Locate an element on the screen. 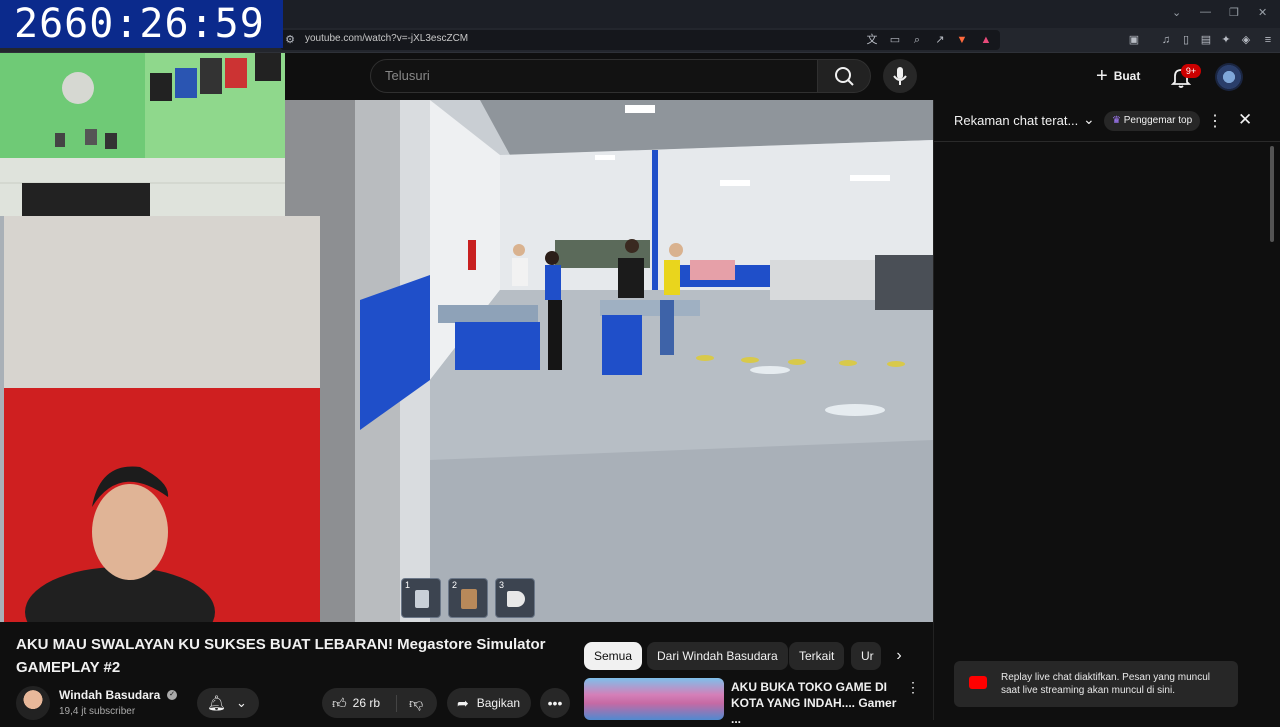 The height and width of the screenshot is (727, 1280). subscription-notification-button: 🔔︎ ⌄ is located at coordinates (228, 703).